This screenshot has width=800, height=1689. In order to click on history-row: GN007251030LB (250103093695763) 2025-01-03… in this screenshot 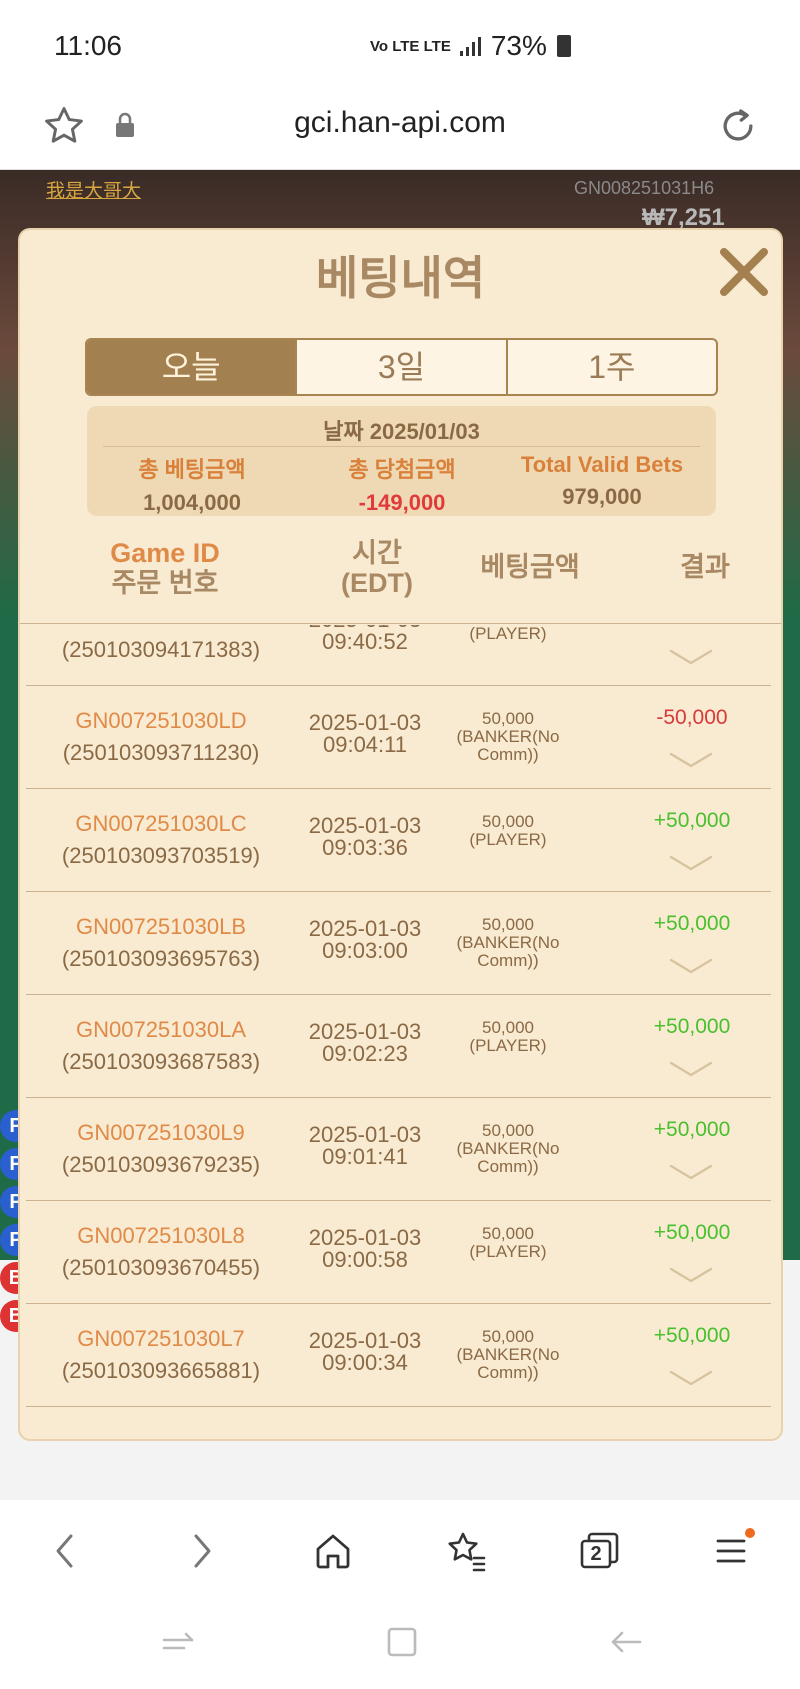, I will do `click(398, 943)`.